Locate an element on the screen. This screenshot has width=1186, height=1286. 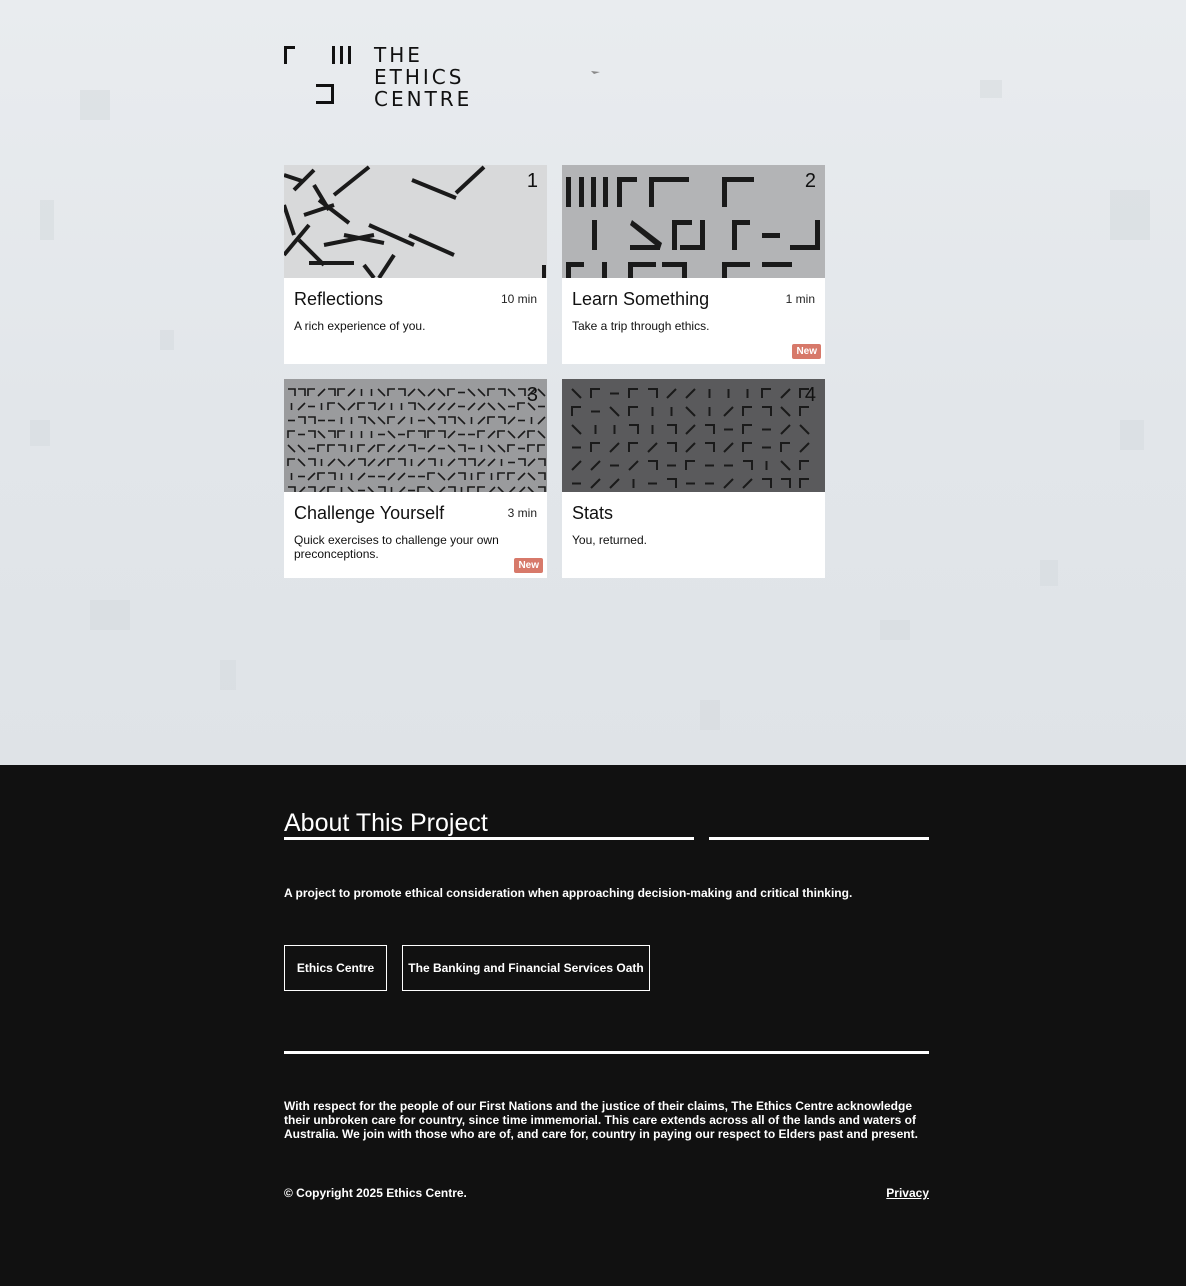
pattern-glyphs-icon is located at coordinates (415, 435).